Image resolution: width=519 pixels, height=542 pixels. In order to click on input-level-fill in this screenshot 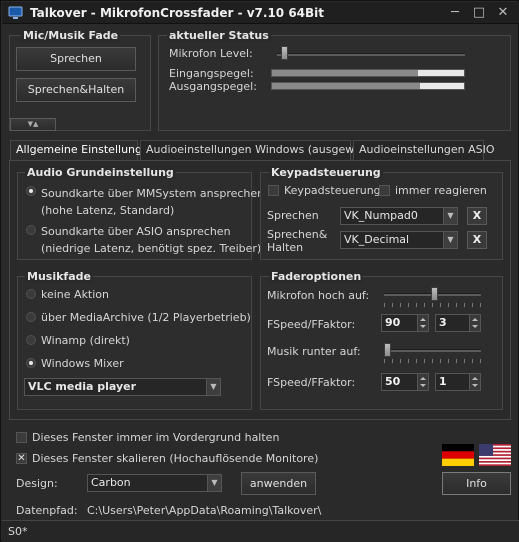, I will do `click(345, 73)`.